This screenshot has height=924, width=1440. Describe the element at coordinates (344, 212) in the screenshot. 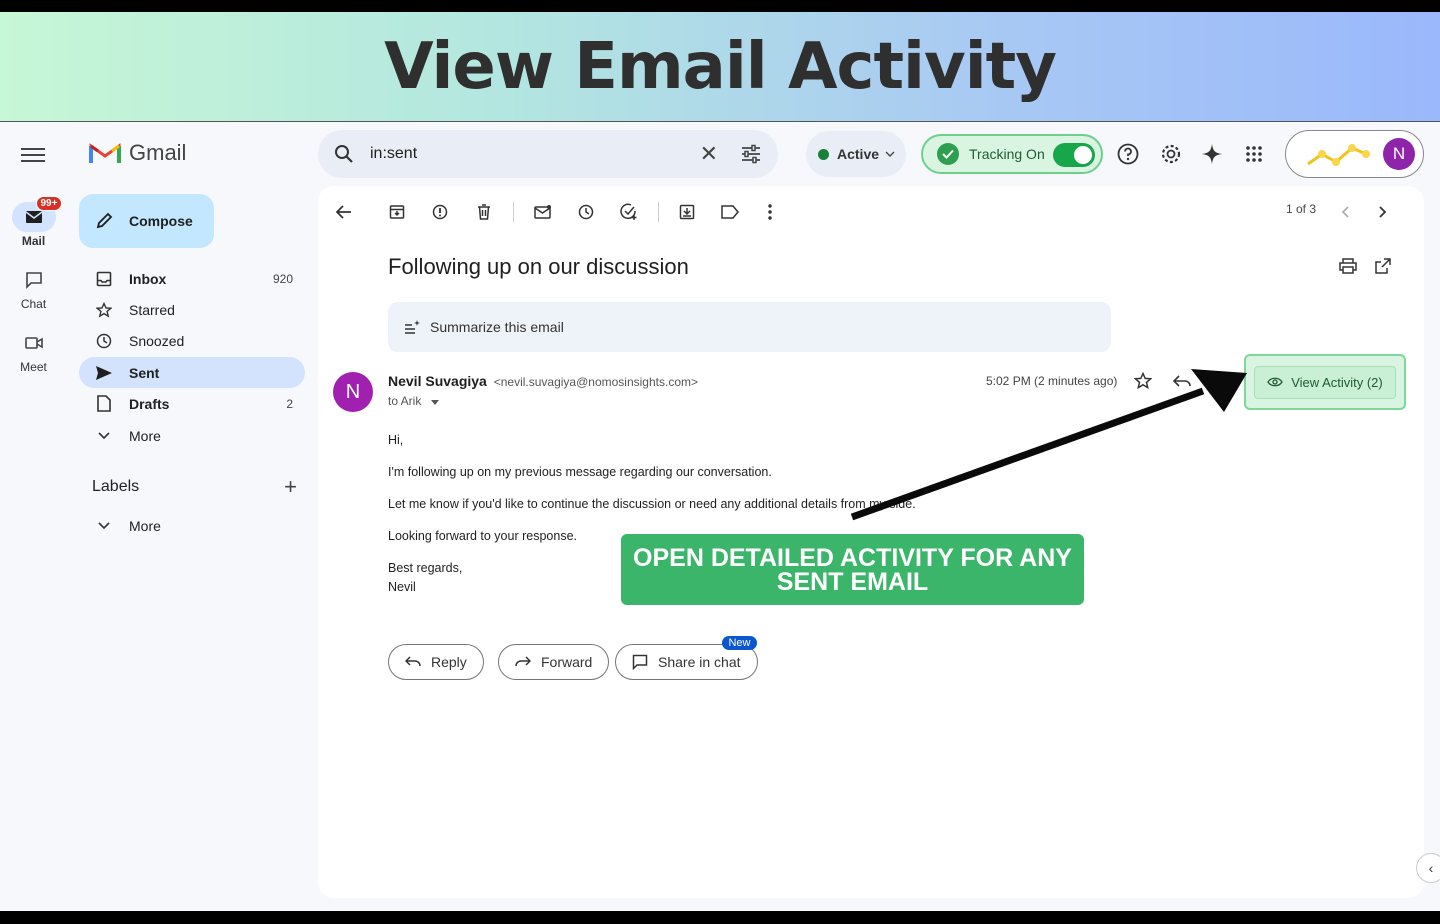

I see `back-arrow-icon` at that location.